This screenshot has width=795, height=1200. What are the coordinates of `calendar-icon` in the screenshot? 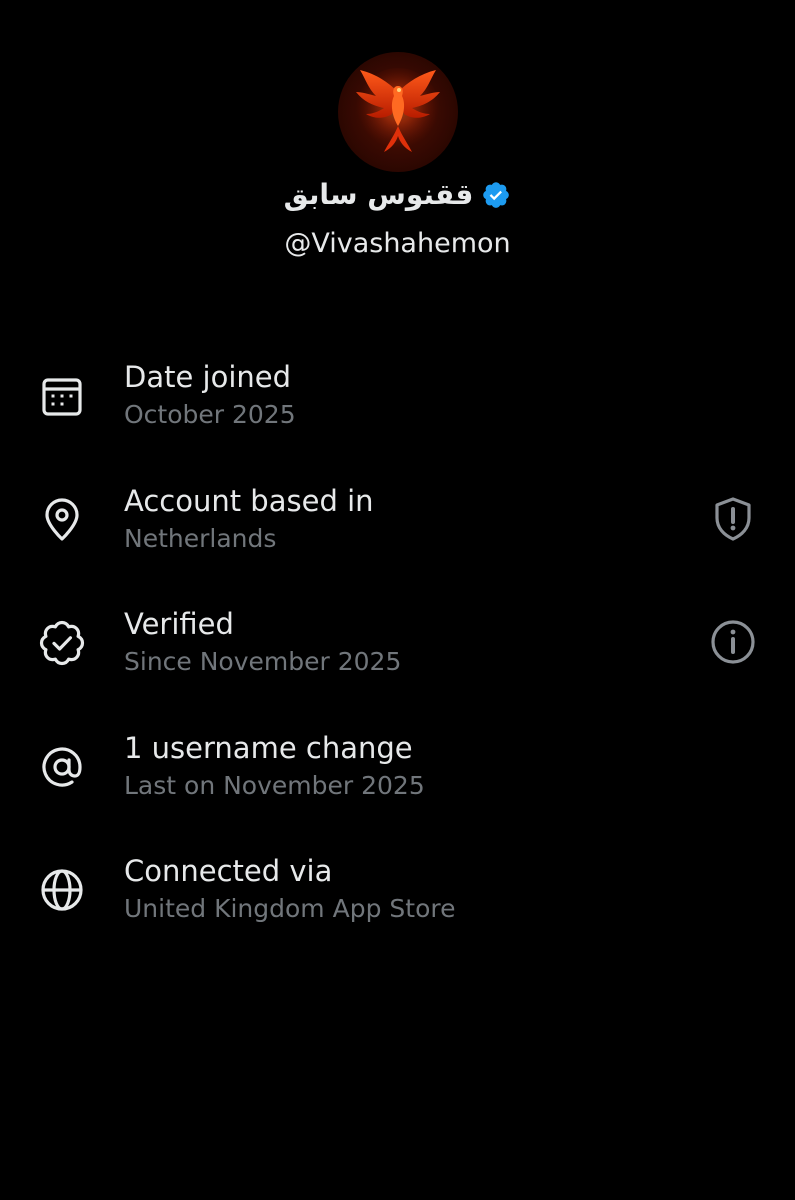 It's located at (62, 396).